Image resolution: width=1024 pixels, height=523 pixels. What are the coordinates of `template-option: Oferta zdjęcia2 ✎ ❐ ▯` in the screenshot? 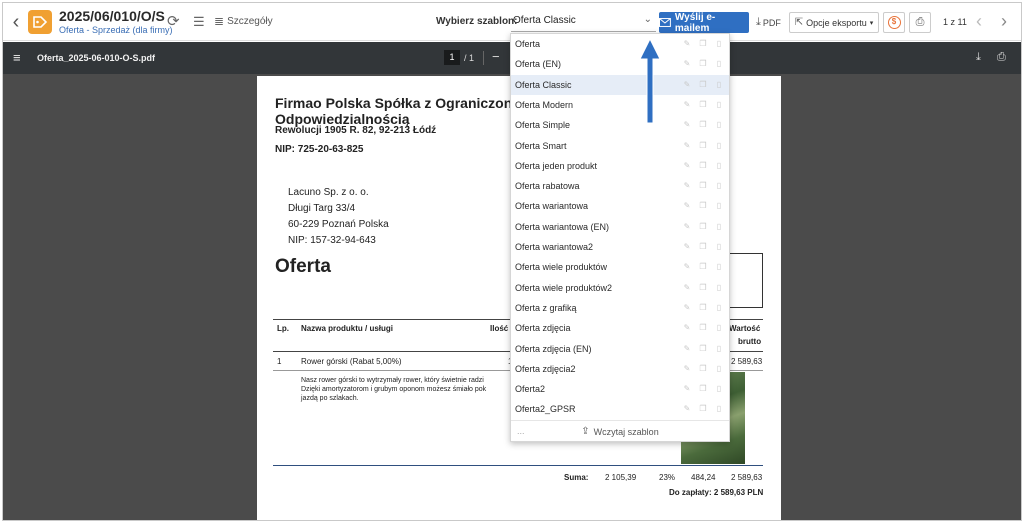 It's located at (620, 369).